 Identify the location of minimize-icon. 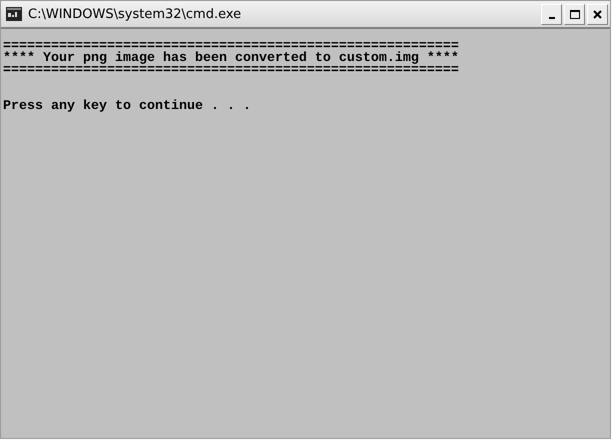
(551, 17).